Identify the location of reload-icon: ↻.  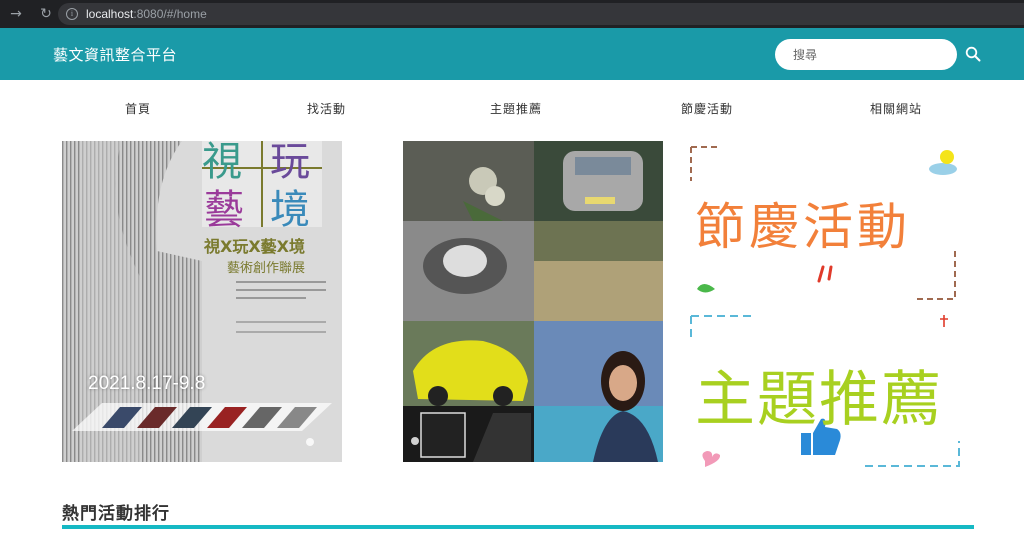
(46, 14).